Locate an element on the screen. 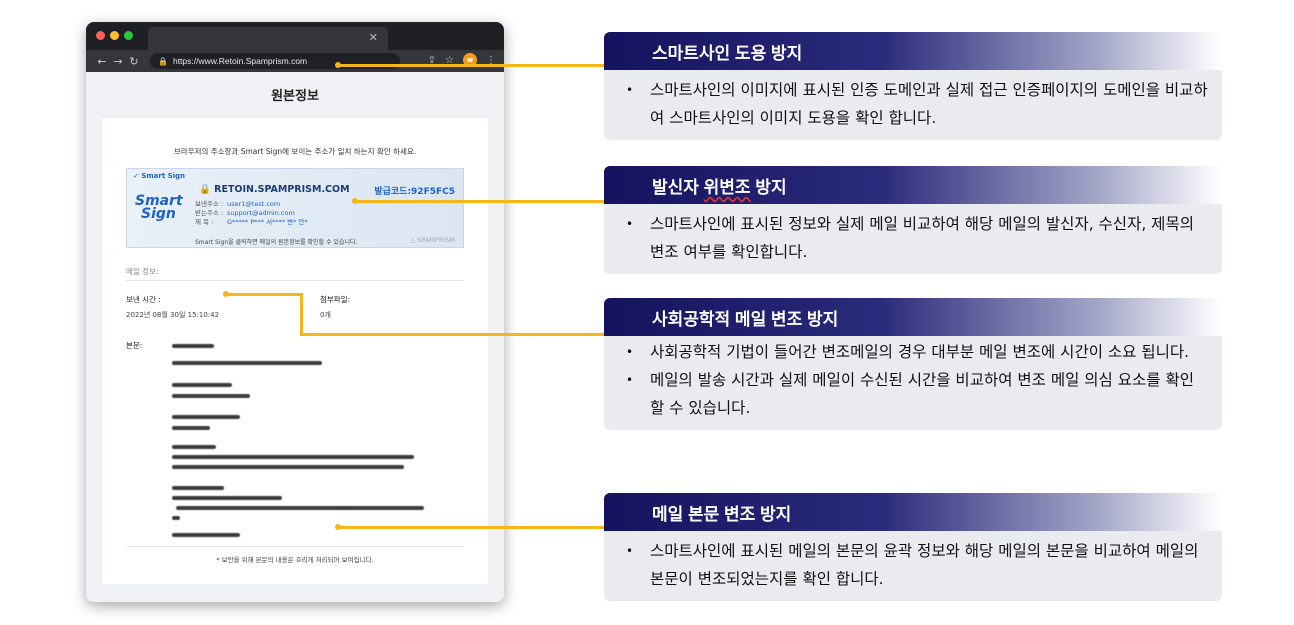 This screenshot has width=1294, height=625. browser-tab: ✕ is located at coordinates (268, 38).